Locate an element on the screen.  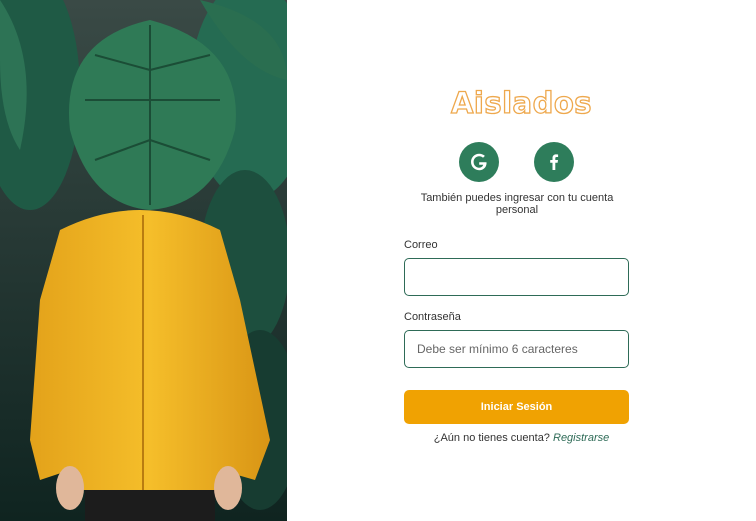
signup-link: Registrarse is located at coordinates (581, 438).